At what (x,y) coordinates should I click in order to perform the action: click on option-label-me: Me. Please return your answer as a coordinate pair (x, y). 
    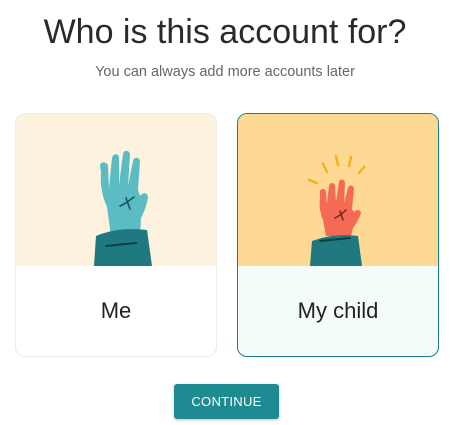
    Looking at the image, I should click on (116, 310).